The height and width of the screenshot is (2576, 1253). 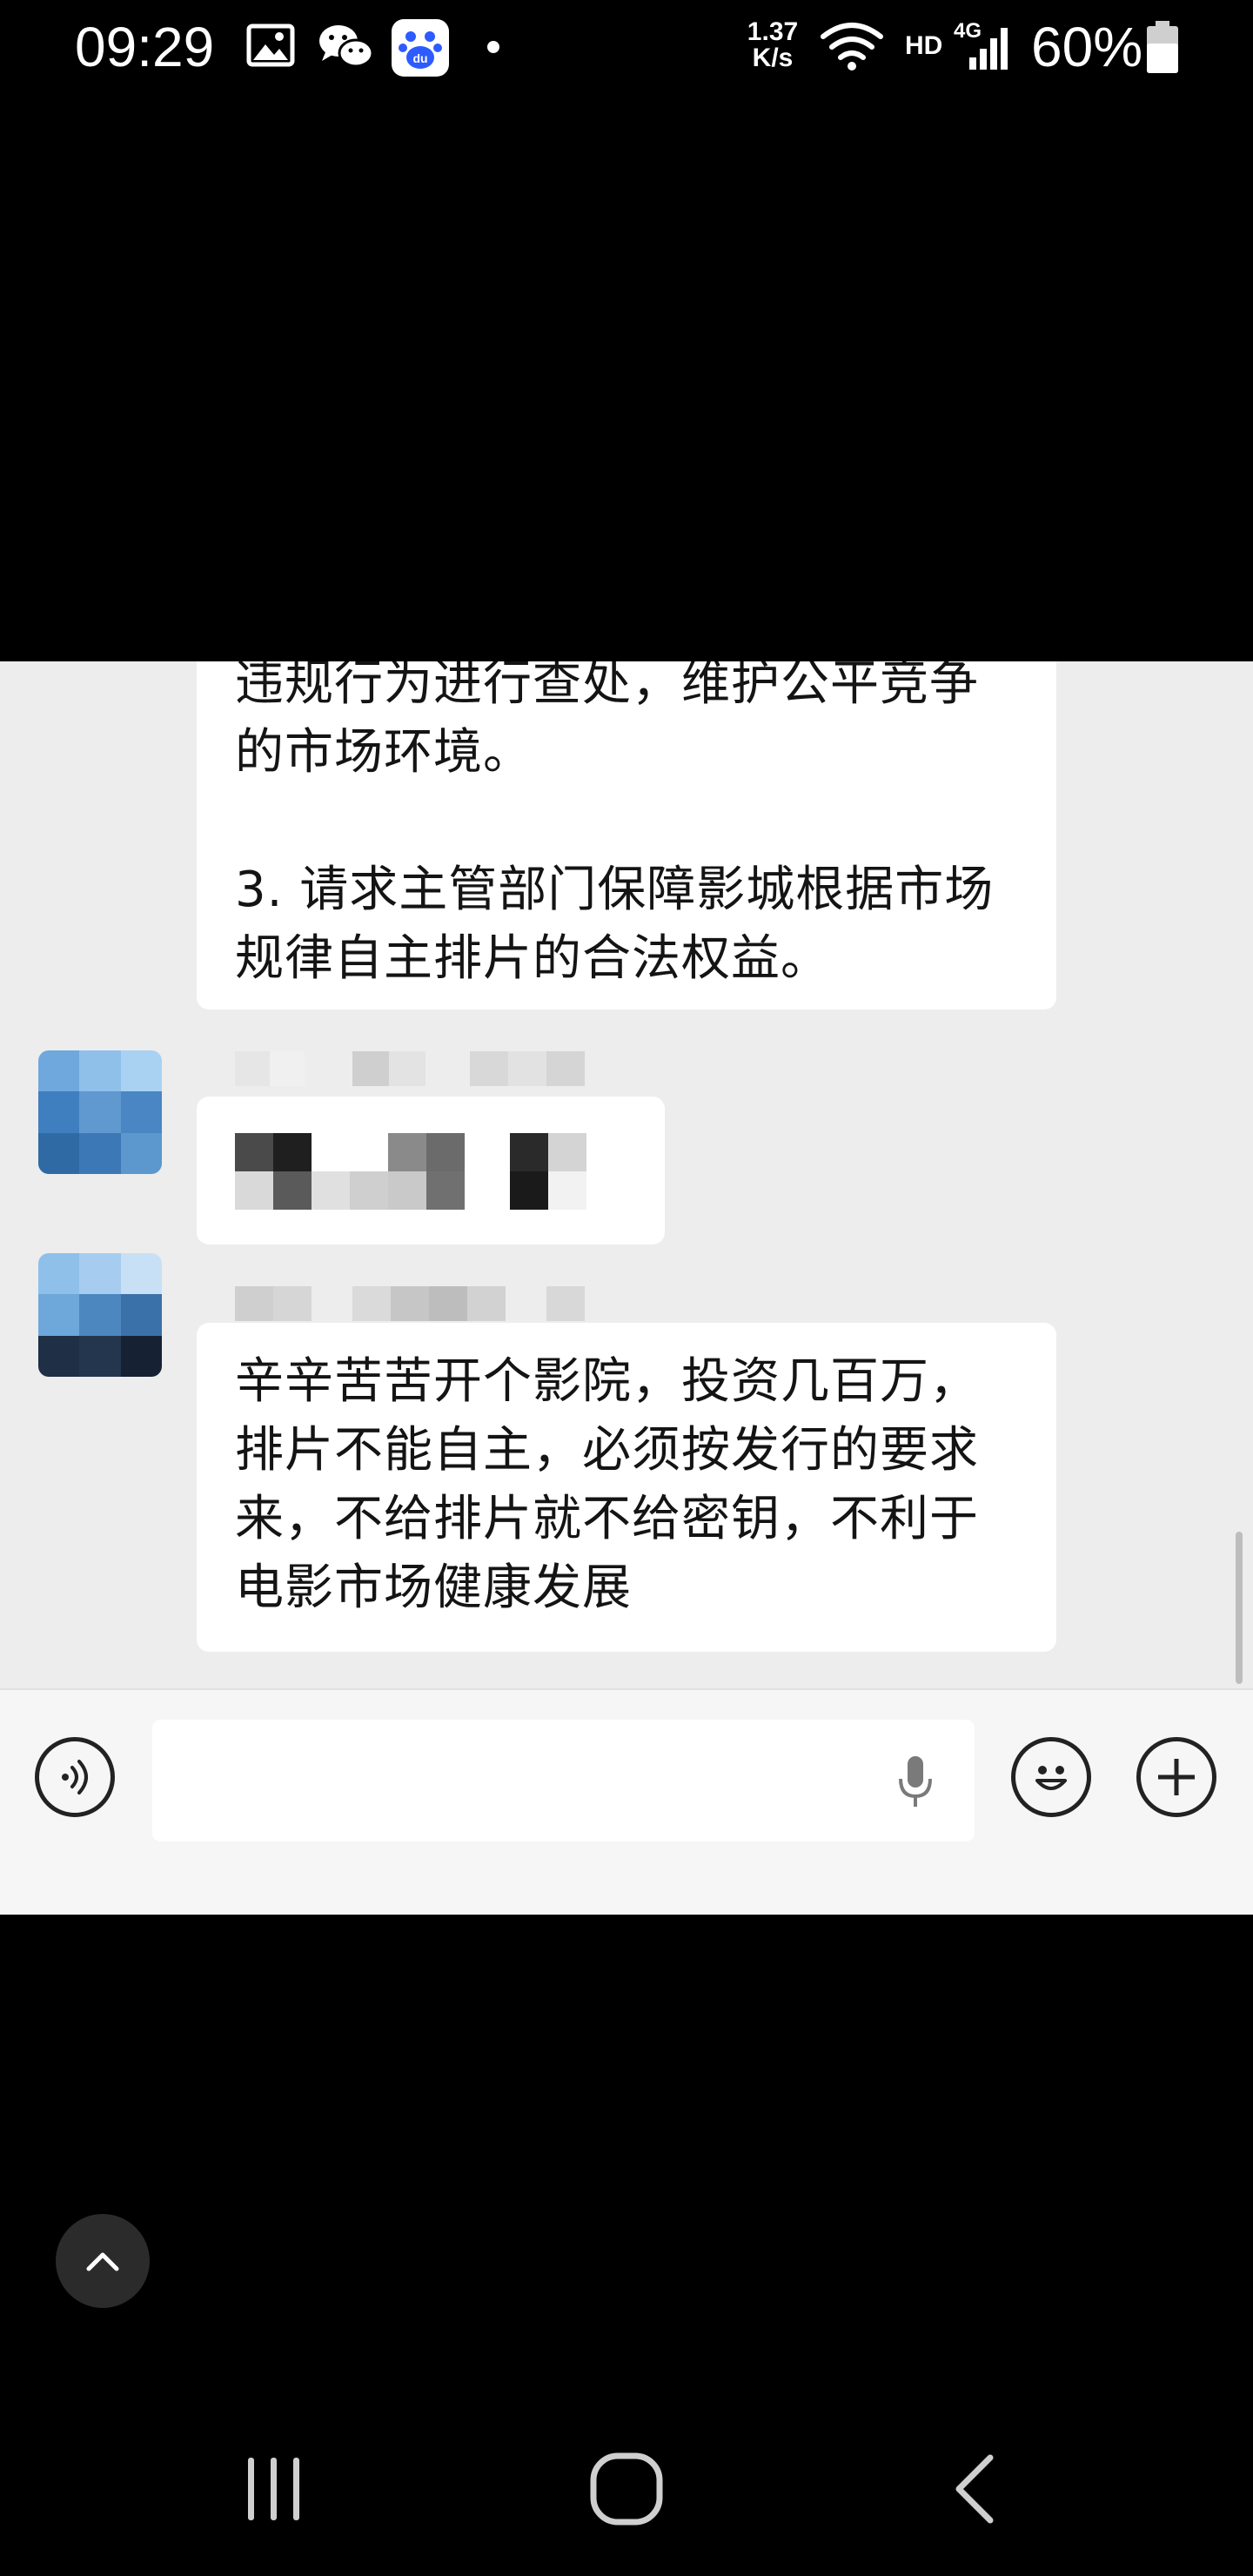 I want to click on recents-icon, so click(x=273, y=2489).